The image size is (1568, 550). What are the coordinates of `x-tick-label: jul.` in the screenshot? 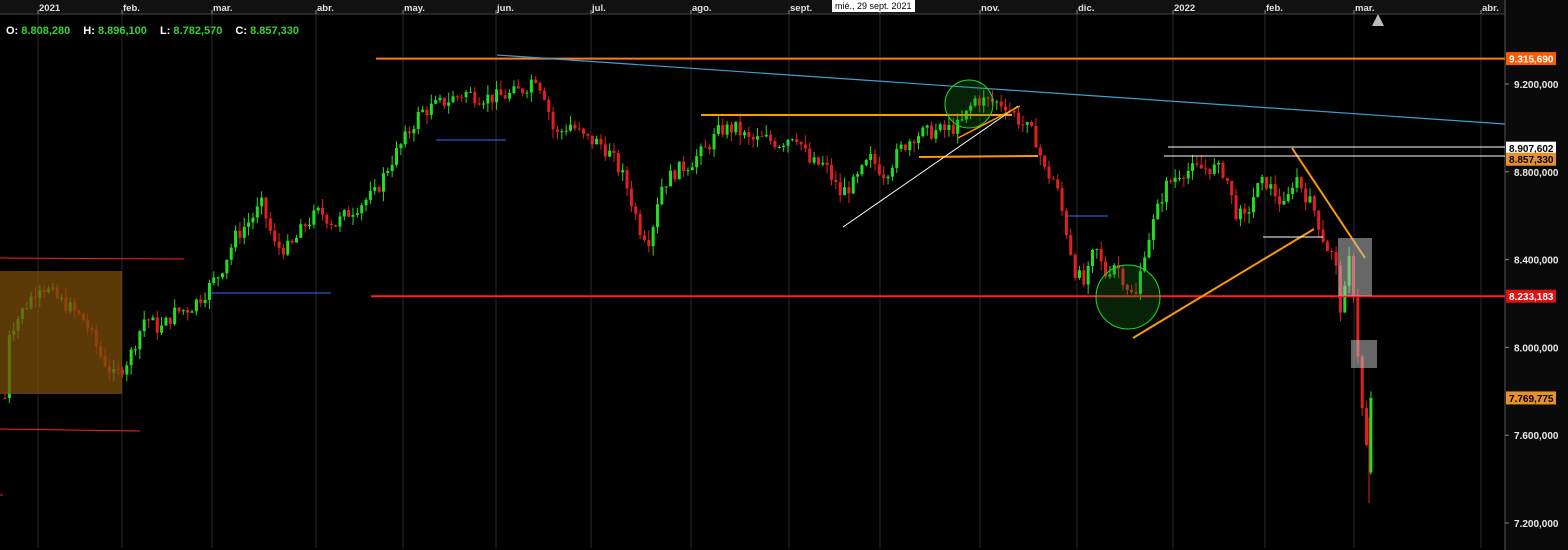 It's located at (598, 8).